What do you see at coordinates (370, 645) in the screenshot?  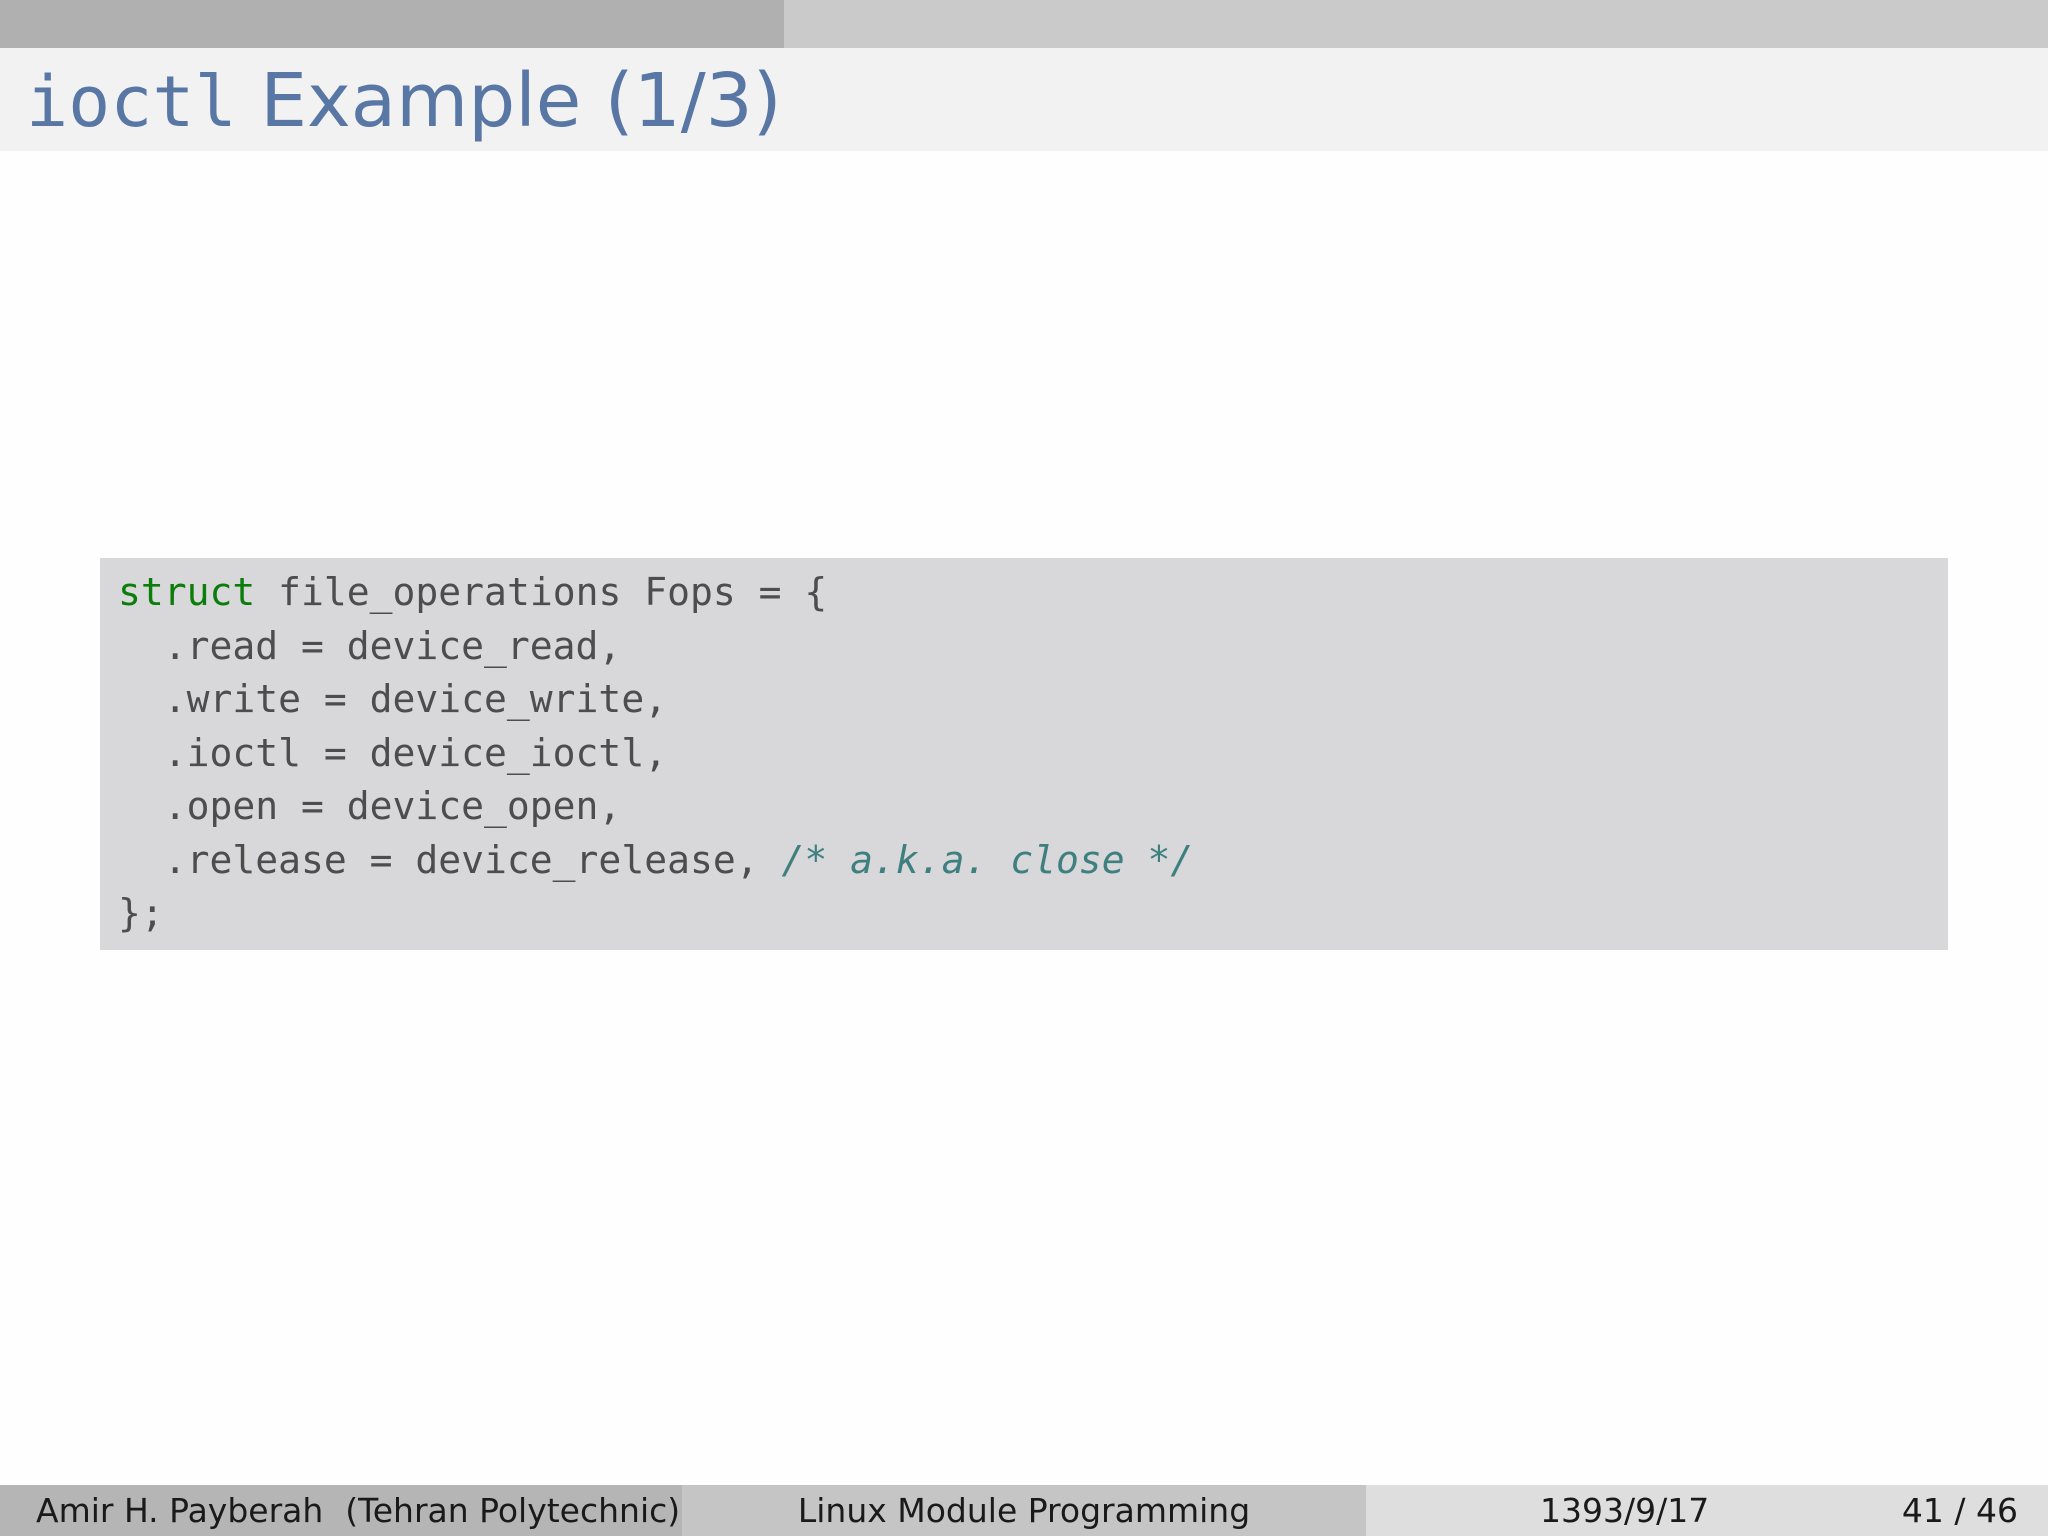 I see `code-text: .read = device_read,` at bounding box center [370, 645].